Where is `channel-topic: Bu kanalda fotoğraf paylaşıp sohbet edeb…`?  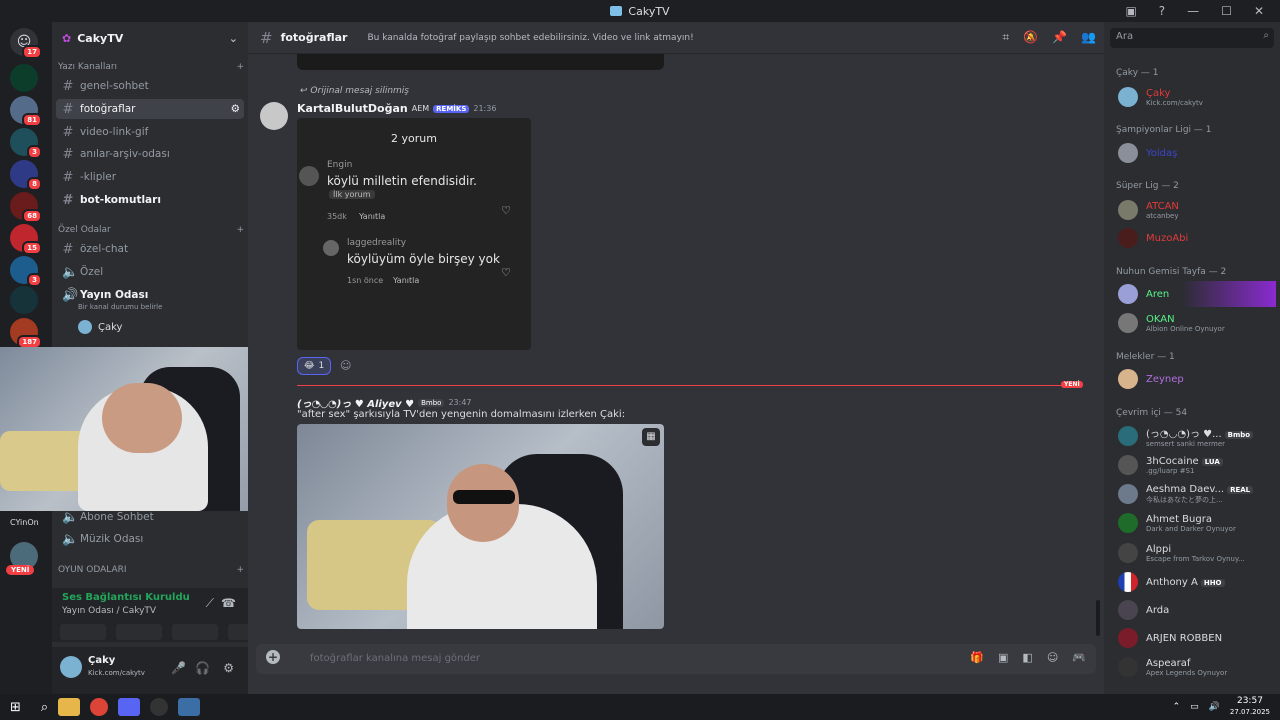 channel-topic: Bu kanalda fotoğraf paylaşıp sohbet edeb… is located at coordinates (530, 38).